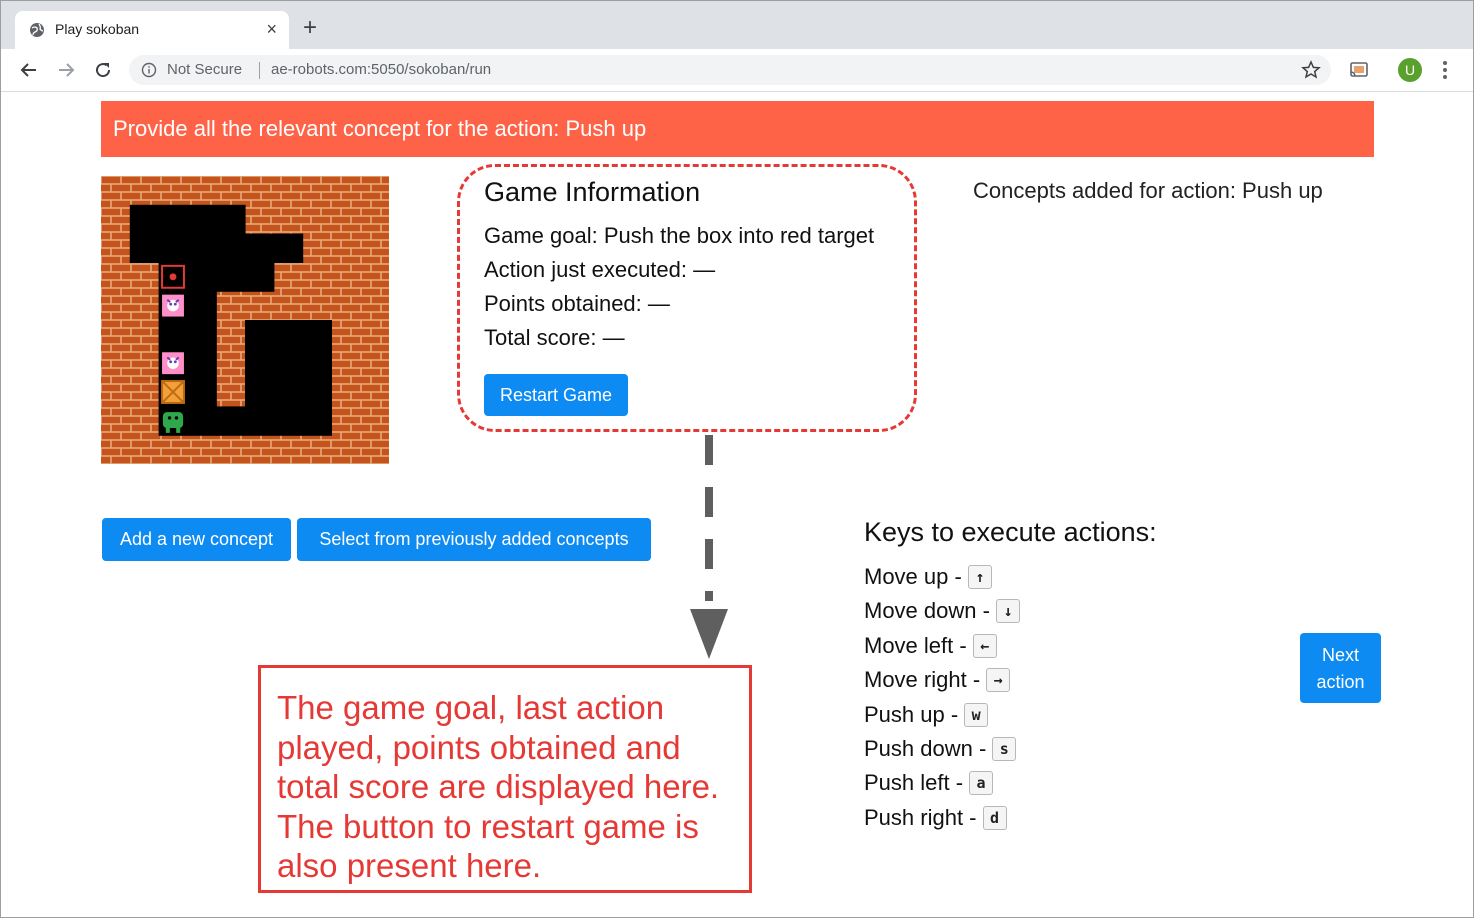 The width and height of the screenshot is (1474, 918). I want to click on next-action-label-line2: action, so click(1340, 682).